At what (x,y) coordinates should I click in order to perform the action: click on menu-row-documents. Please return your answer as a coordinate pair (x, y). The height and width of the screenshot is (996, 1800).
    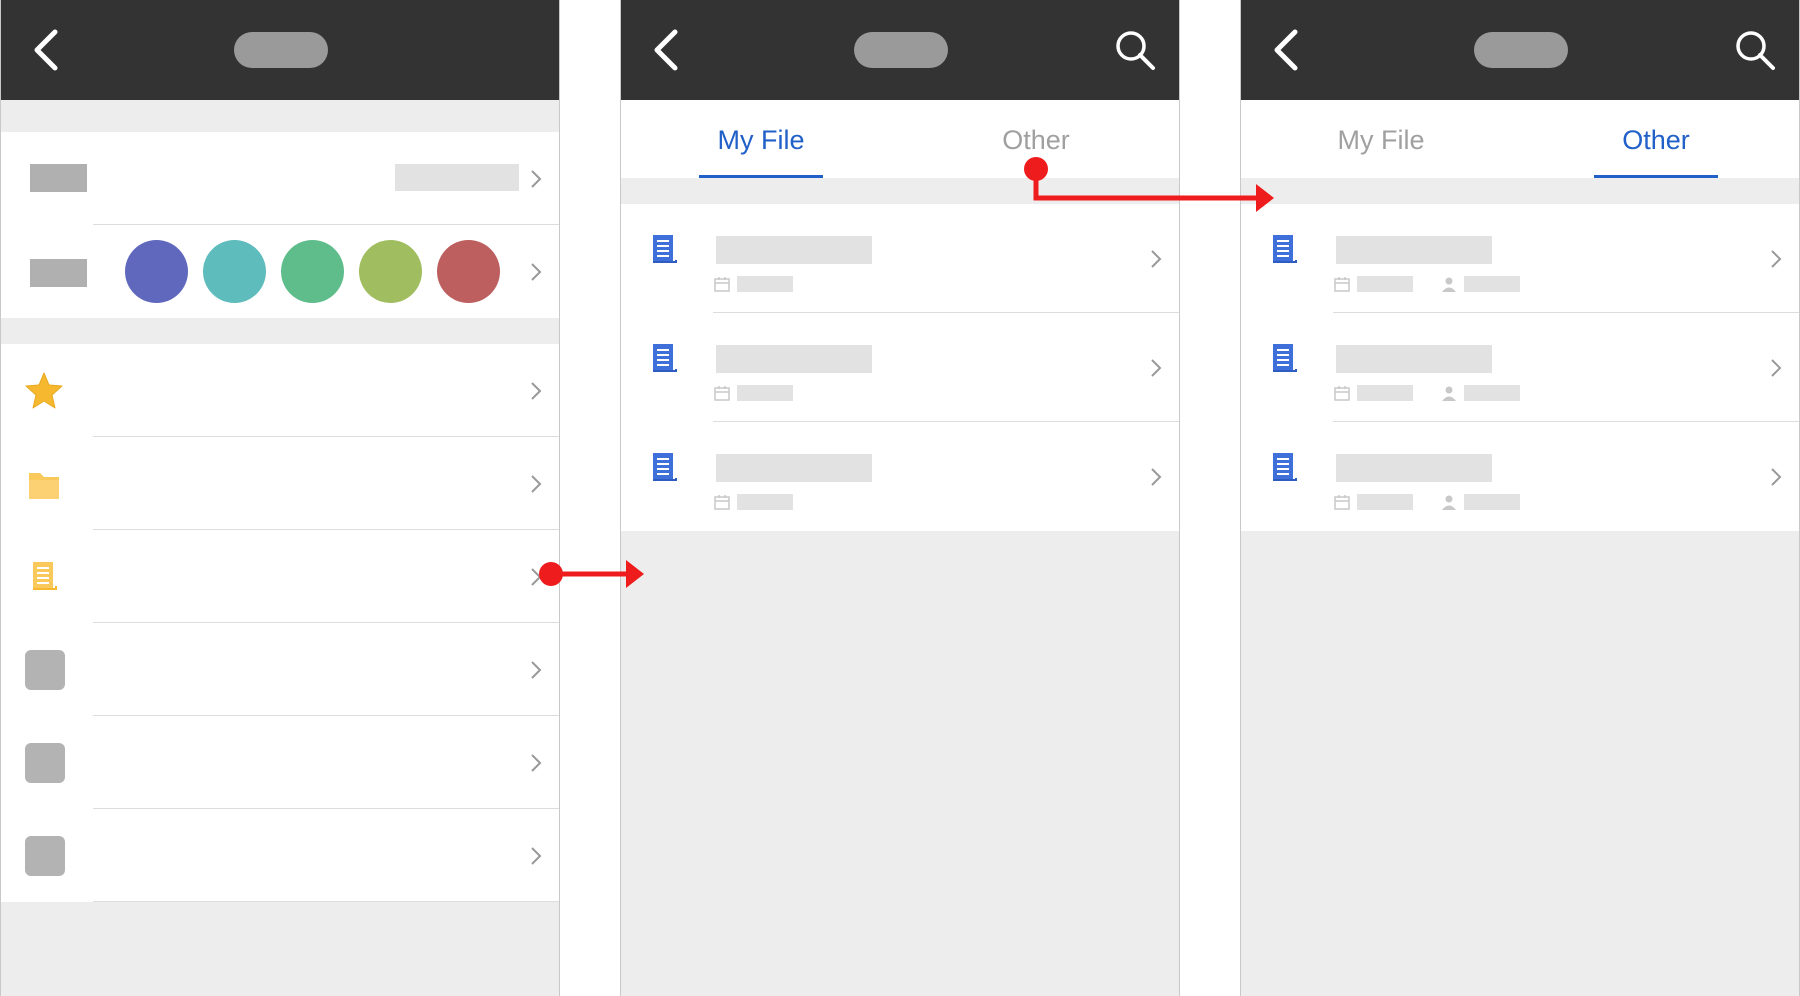
    Looking at the image, I should click on (280, 576).